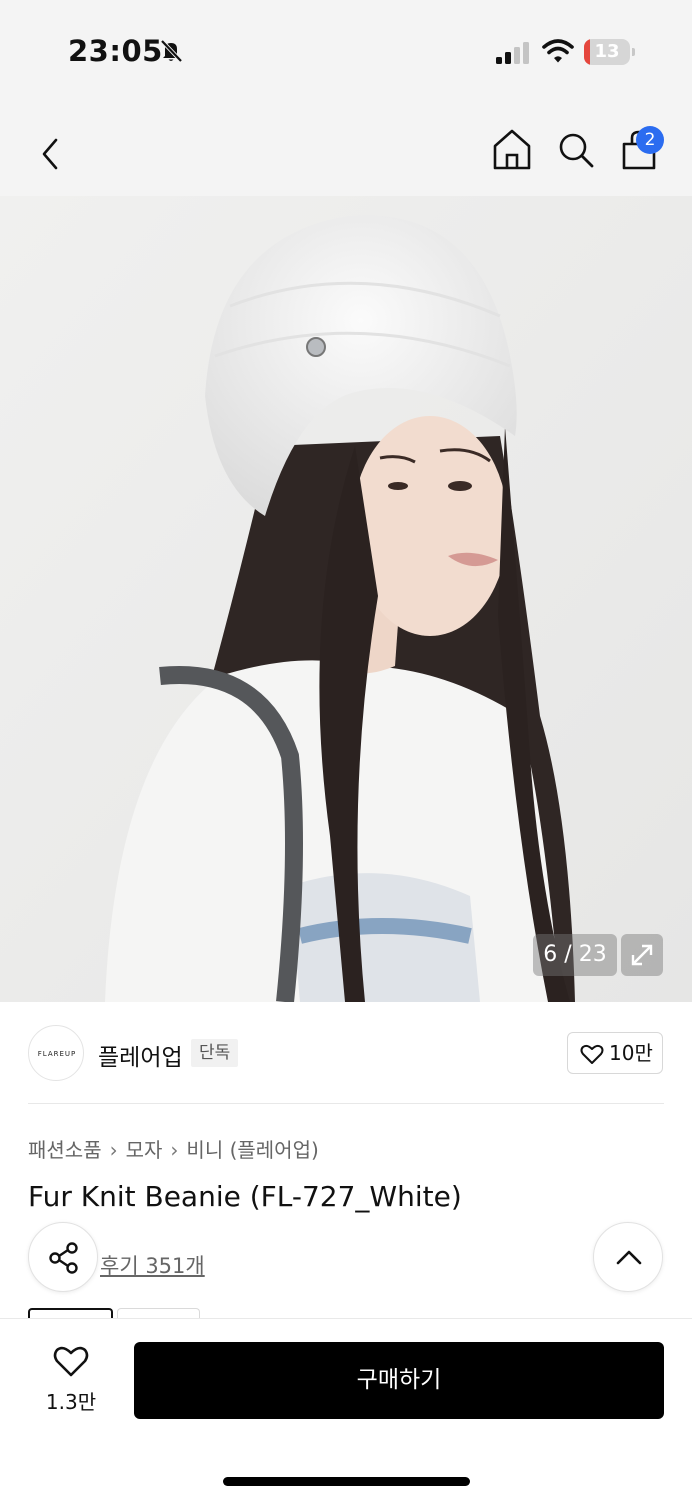 This screenshot has width=692, height=1500. Describe the element at coordinates (346, 1103) in the screenshot. I see `divider` at that location.